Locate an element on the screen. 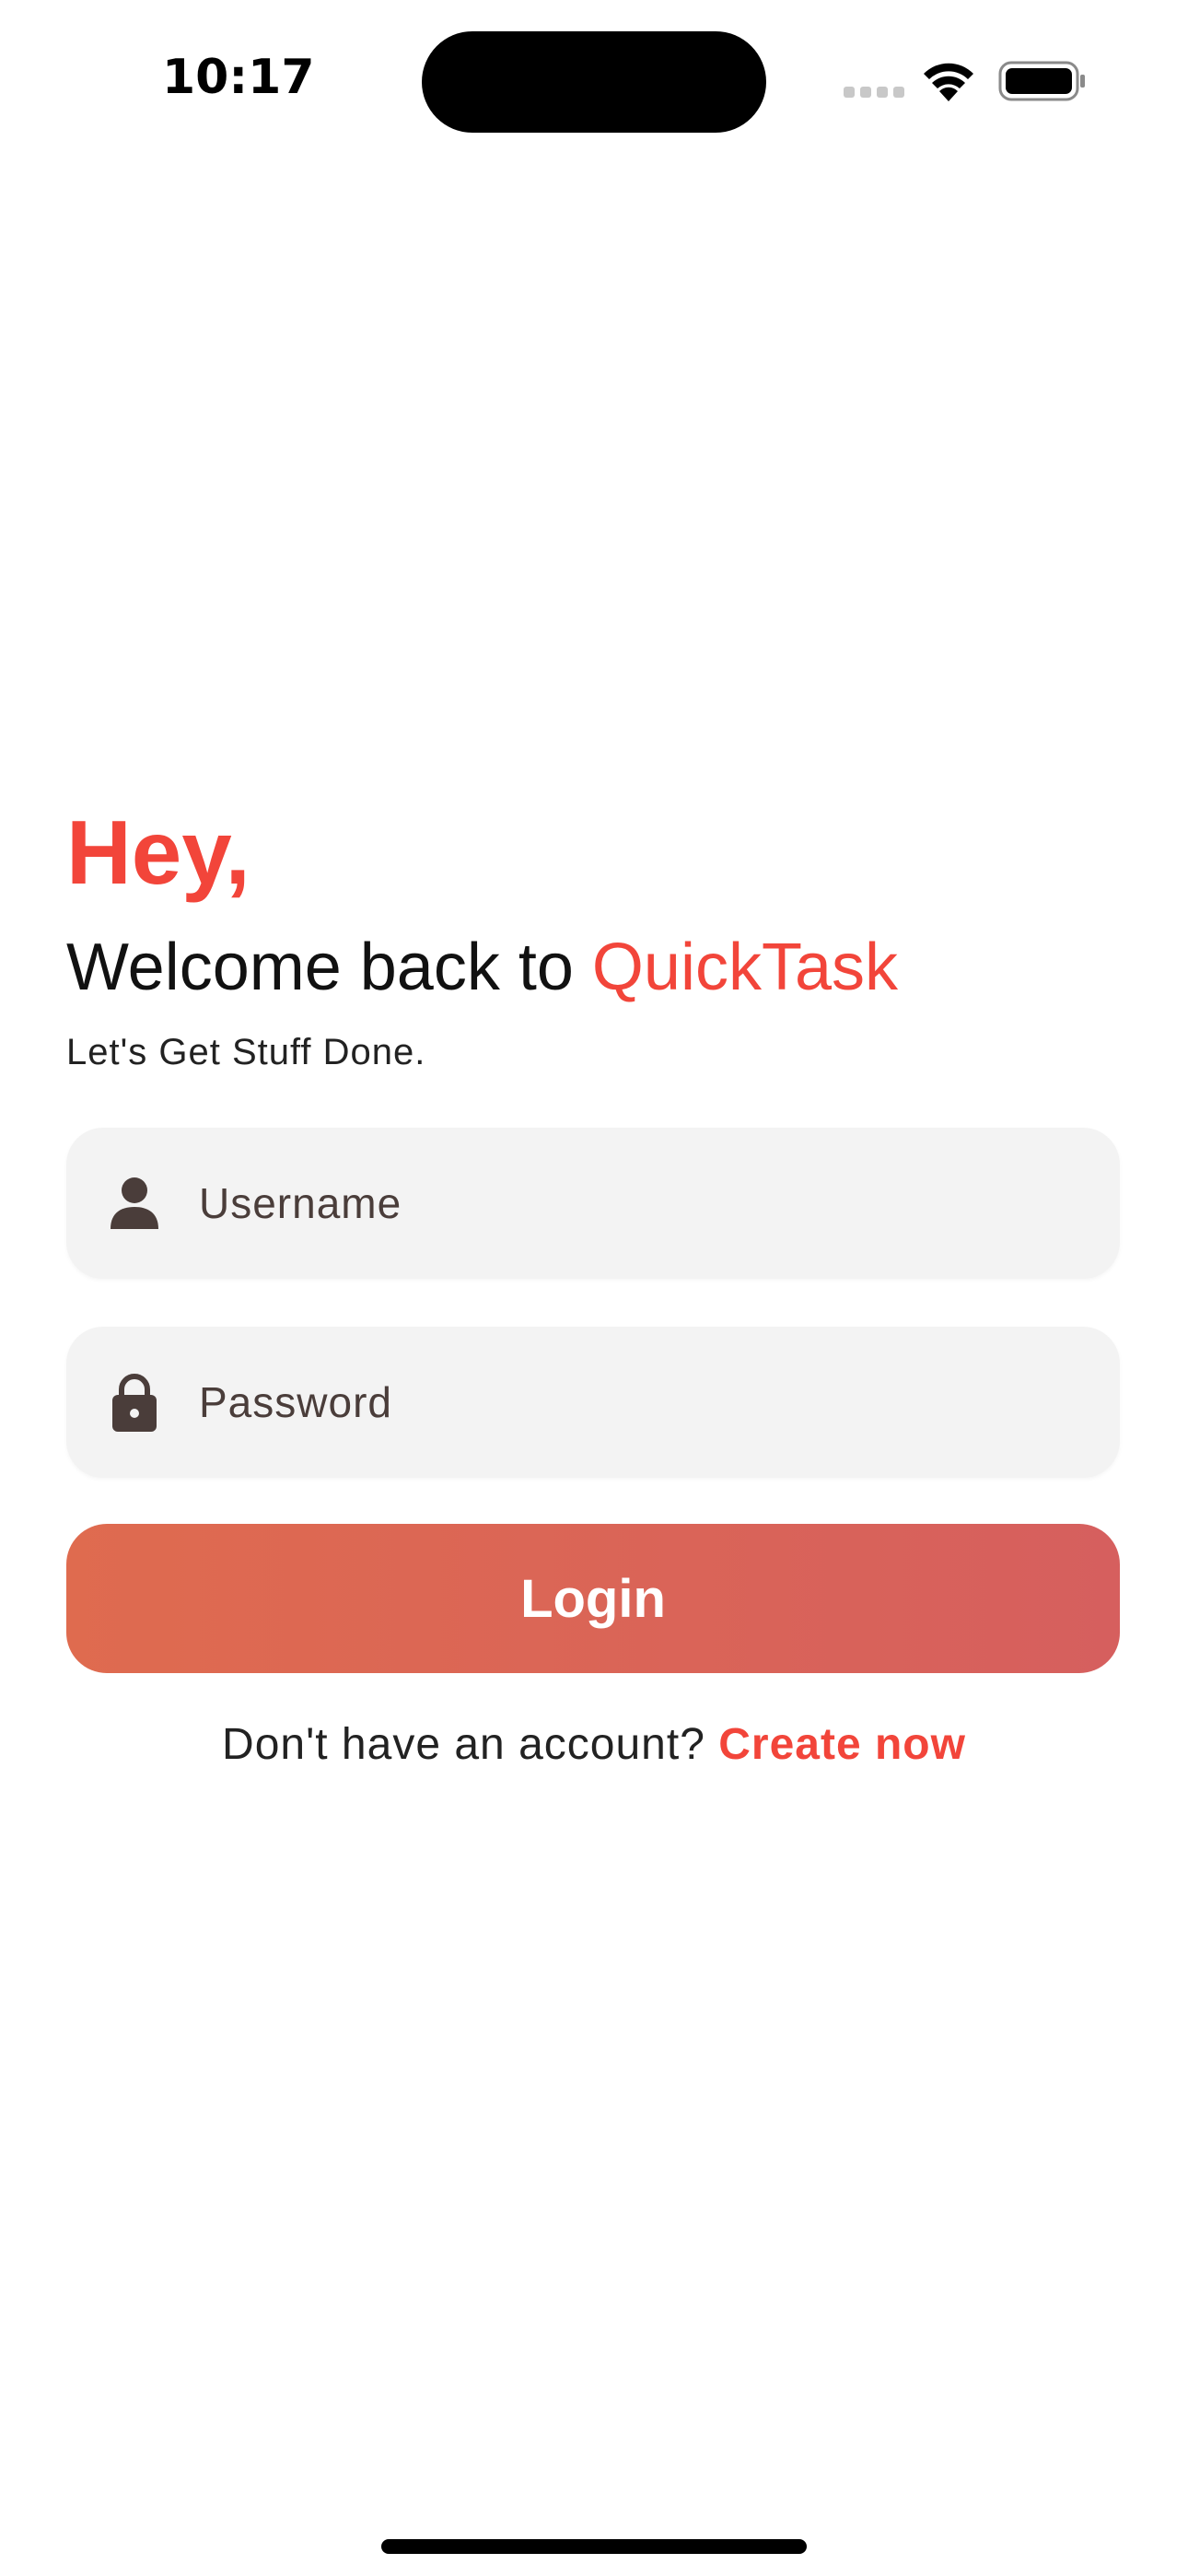  username-input is located at coordinates (641, 1203).